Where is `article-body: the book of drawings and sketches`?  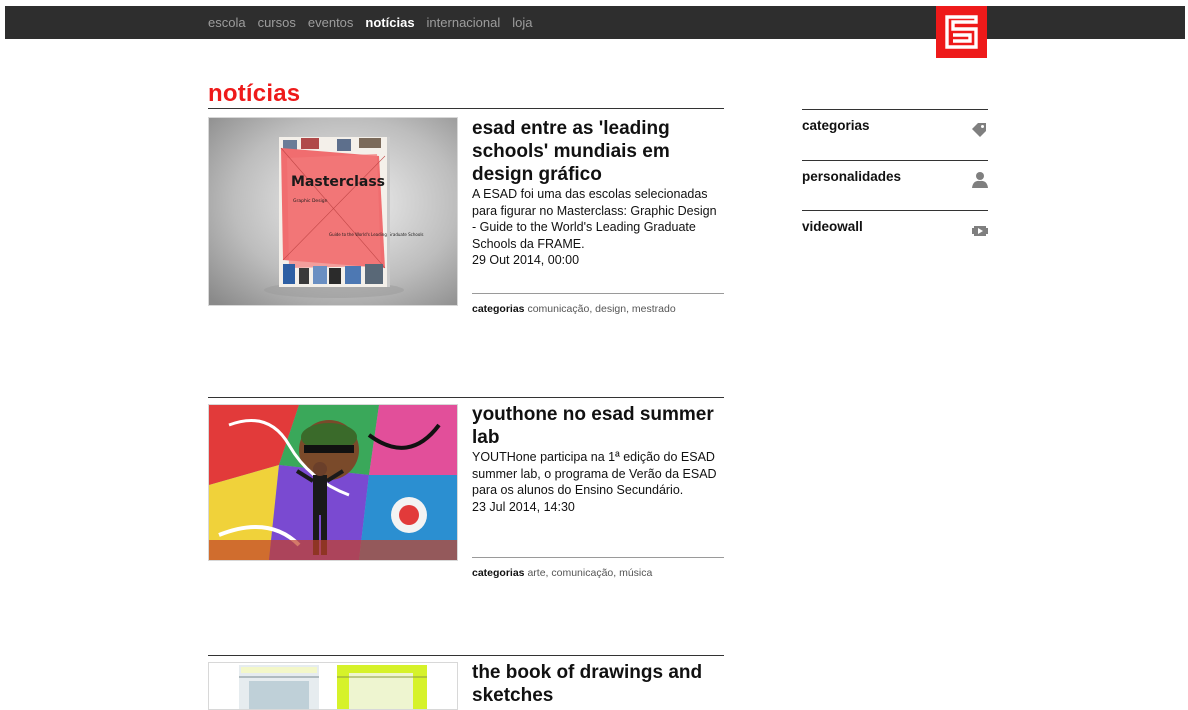 article-body: the book of drawings and sketches is located at coordinates (598, 684).